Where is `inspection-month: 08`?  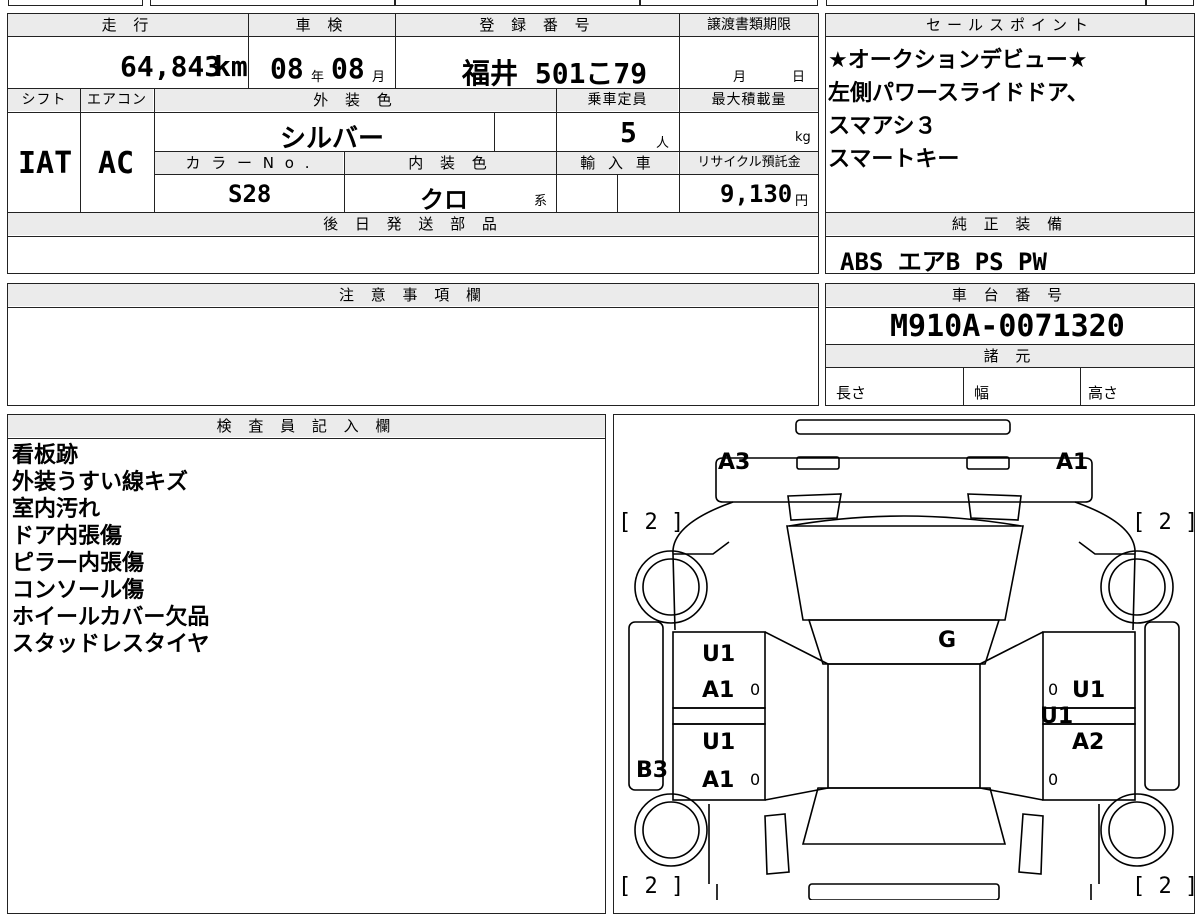 inspection-month: 08 is located at coordinates (348, 68).